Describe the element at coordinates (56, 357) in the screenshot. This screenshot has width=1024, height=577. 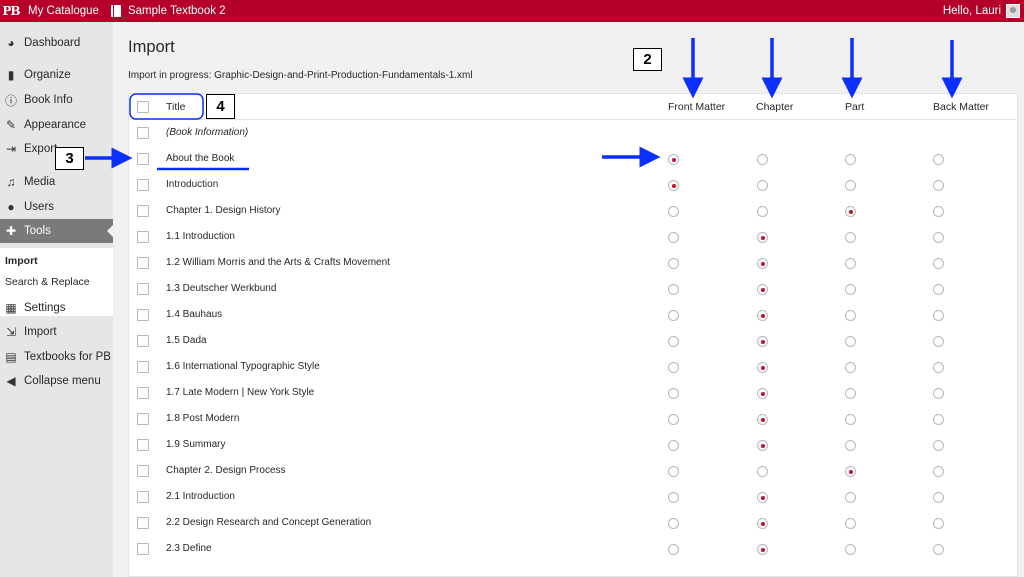
I see `sidebar-item-textbooks-for-pb: ▤ Textbooks for PB` at that location.